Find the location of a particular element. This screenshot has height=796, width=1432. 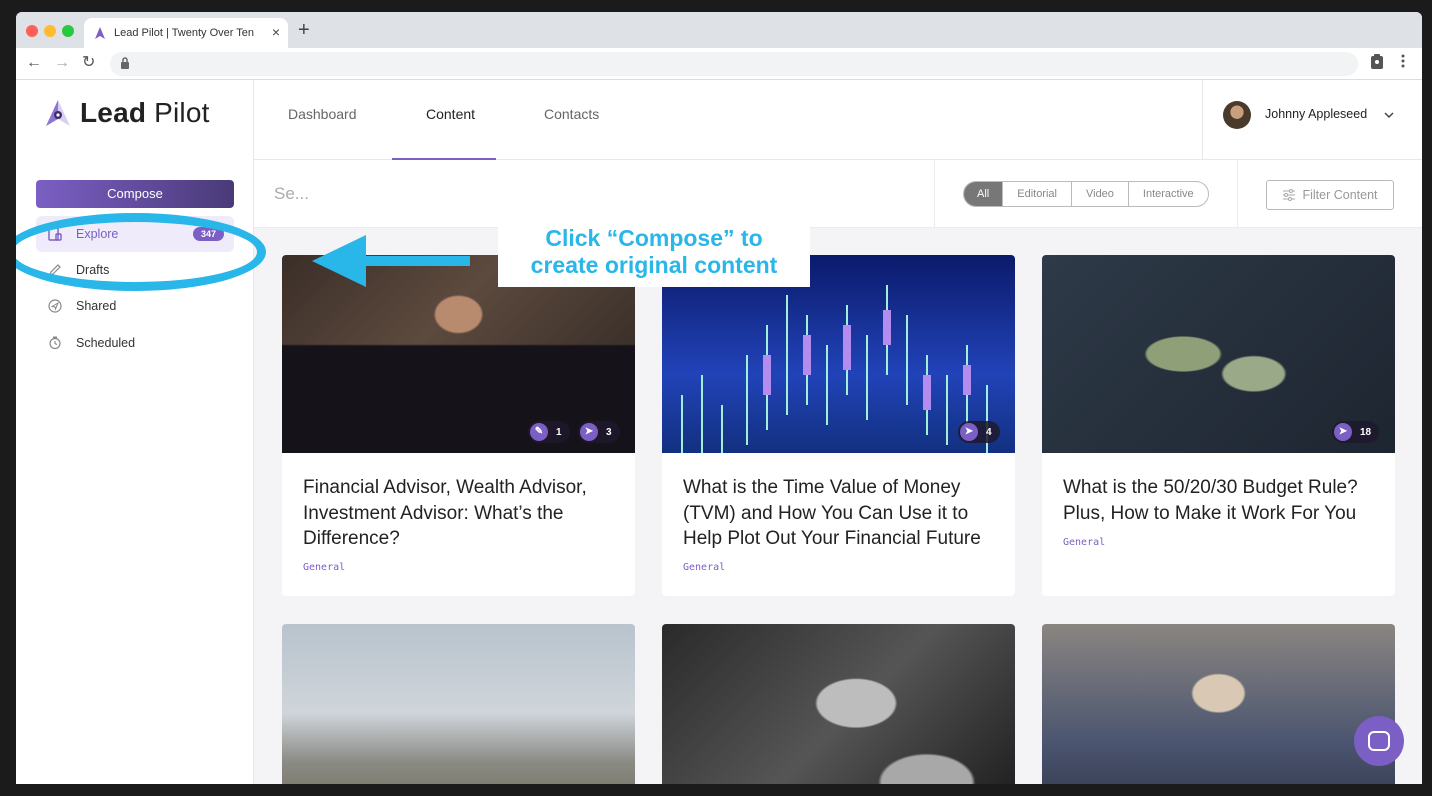

segment-all: All is located at coordinates (983, 194).